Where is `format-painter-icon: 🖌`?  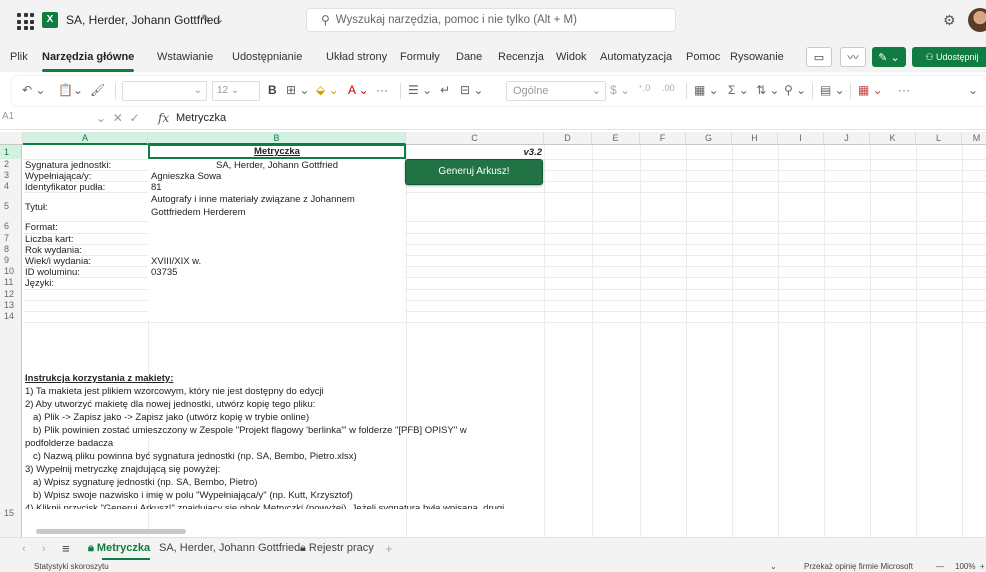 format-painter-icon: 🖌 is located at coordinates (97, 90).